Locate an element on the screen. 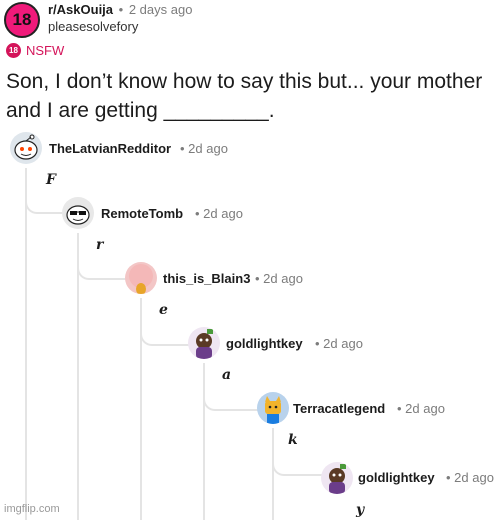 The image size is (500, 520). comment-author: TheLatvianRedditor is located at coordinates (110, 148).